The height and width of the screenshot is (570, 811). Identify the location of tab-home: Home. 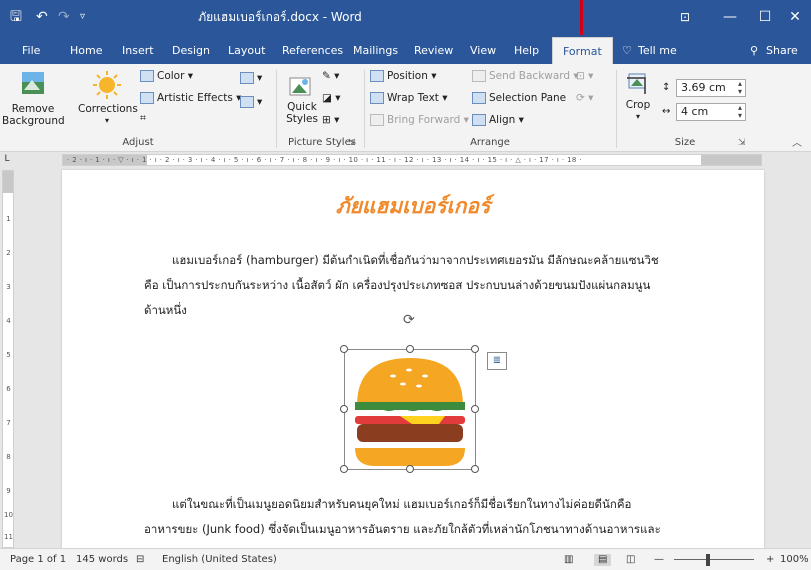
(86, 51).